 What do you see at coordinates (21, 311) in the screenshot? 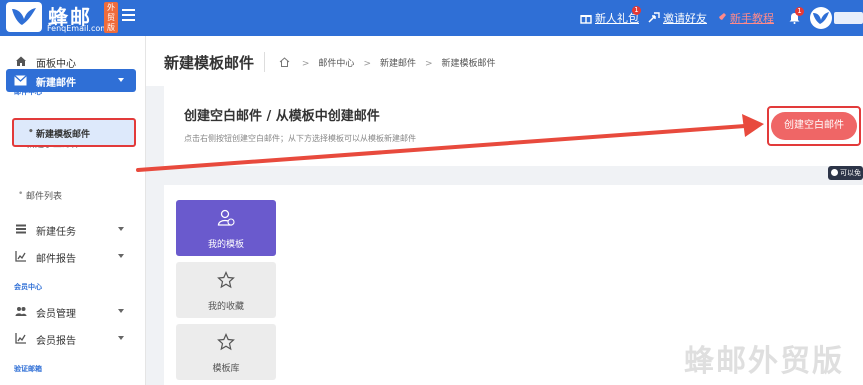
I see `users-icon` at bounding box center [21, 311].